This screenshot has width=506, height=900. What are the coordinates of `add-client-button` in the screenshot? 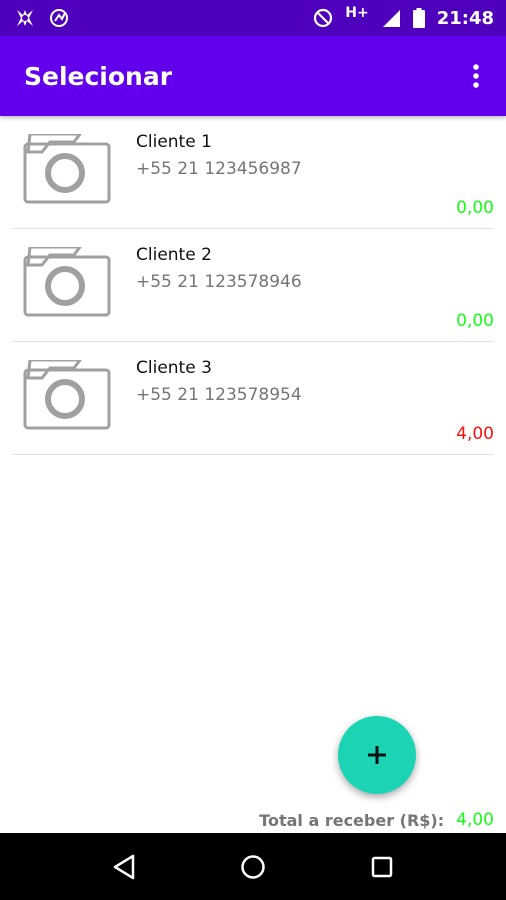 It's located at (377, 755).